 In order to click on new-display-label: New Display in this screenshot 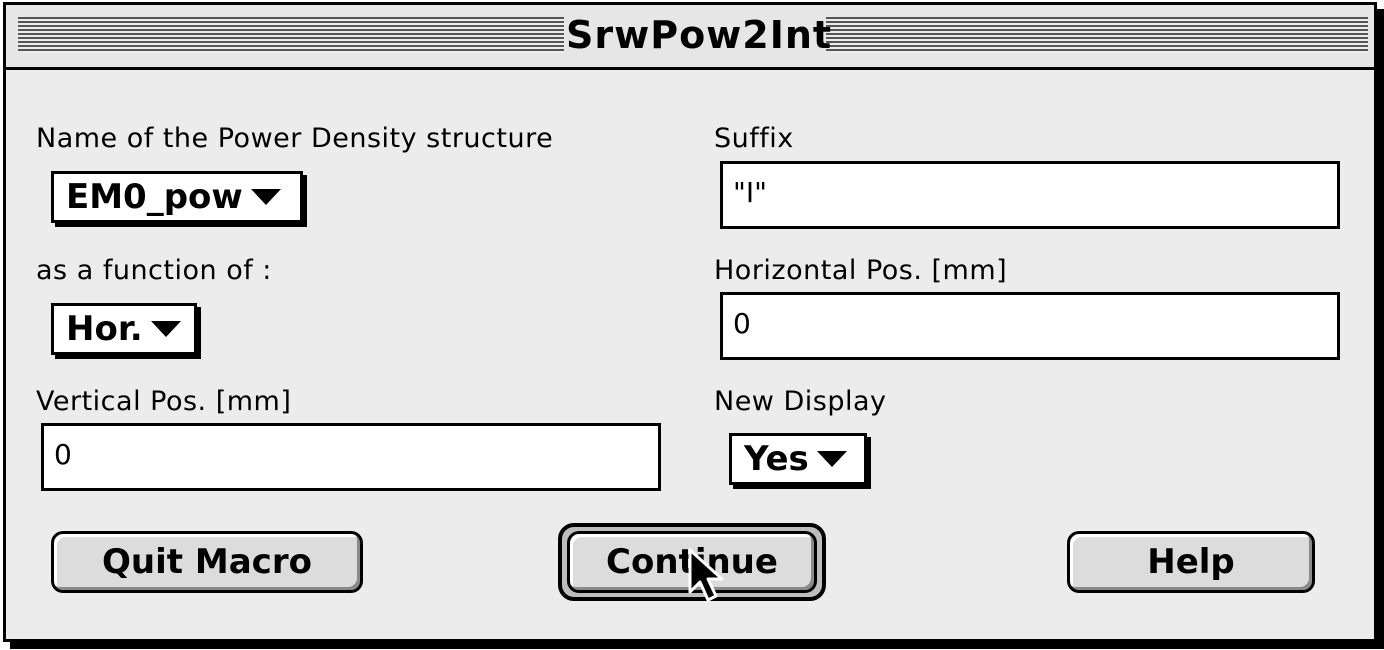, I will do `click(800, 401)`.